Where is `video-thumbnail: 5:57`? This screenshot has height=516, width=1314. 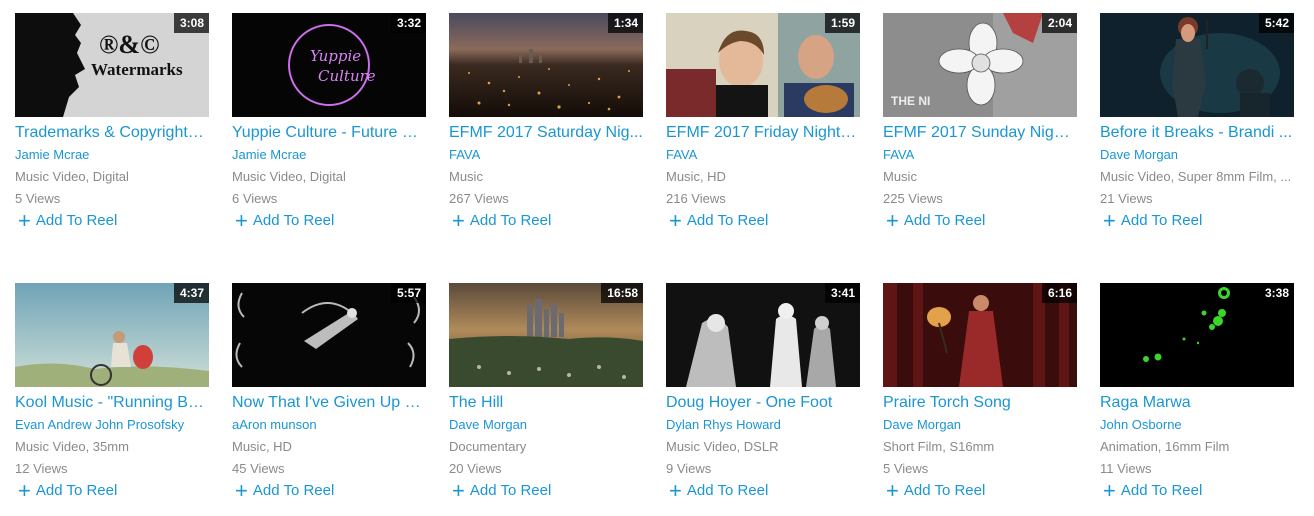
video-thumbnail: 5:57 is located at coordinates (329, 335).